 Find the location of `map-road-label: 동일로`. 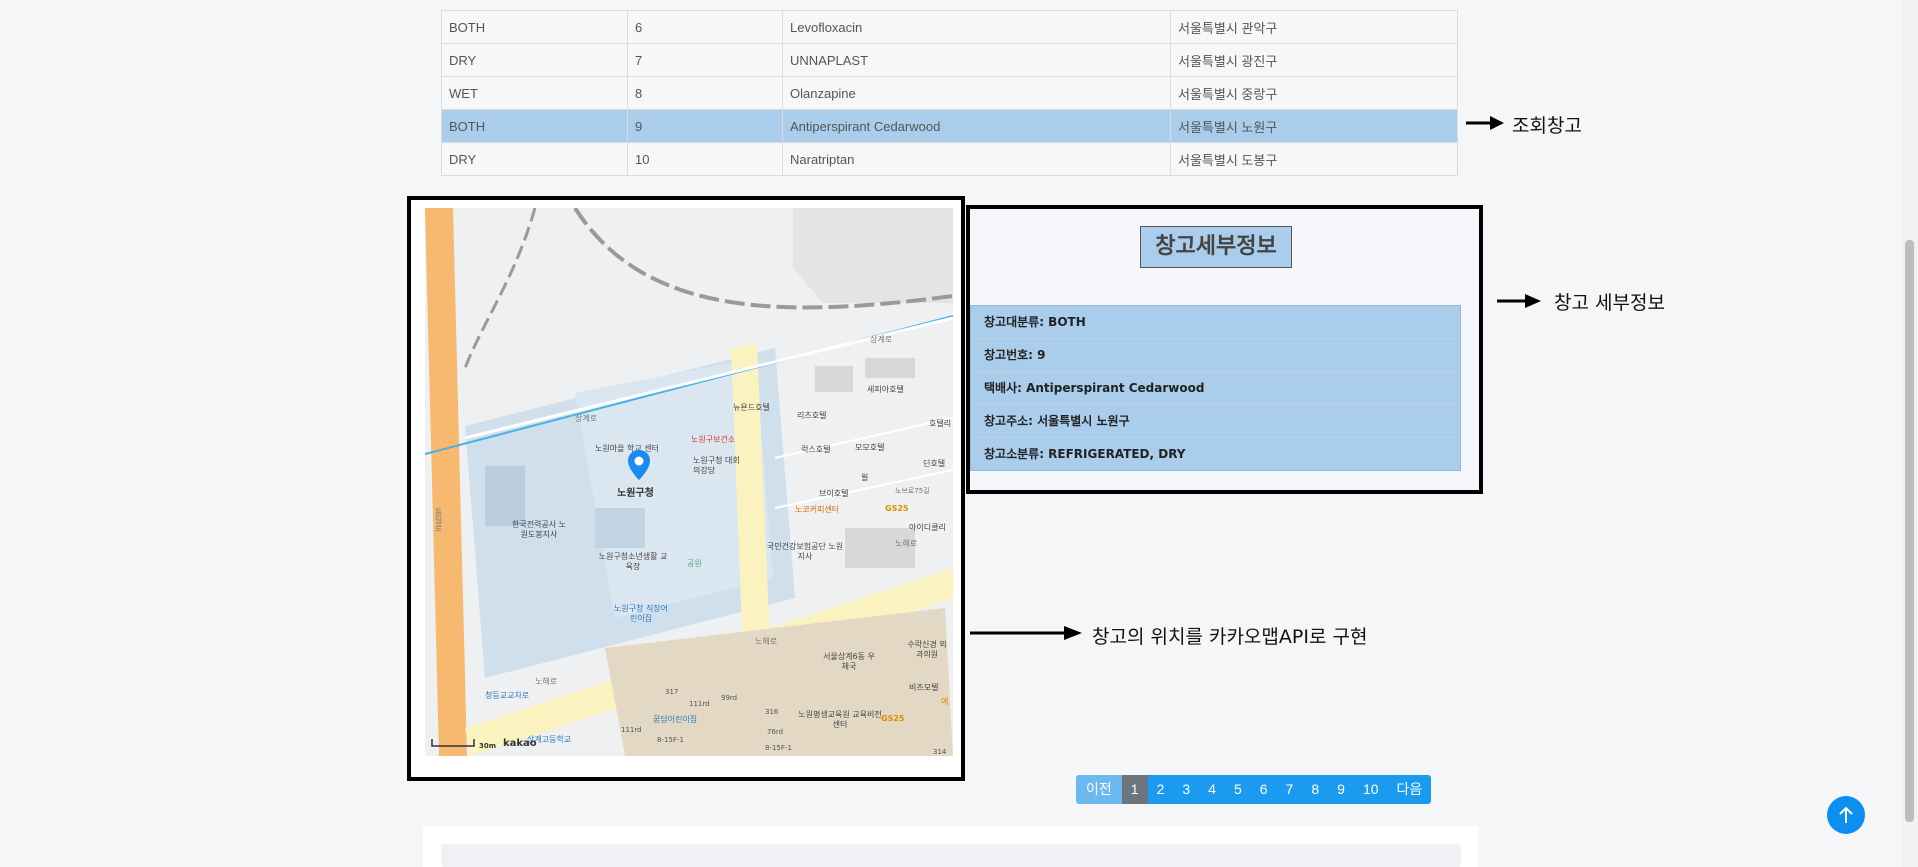

map-road-label: 동일로 is located at coordinates (438, 520).